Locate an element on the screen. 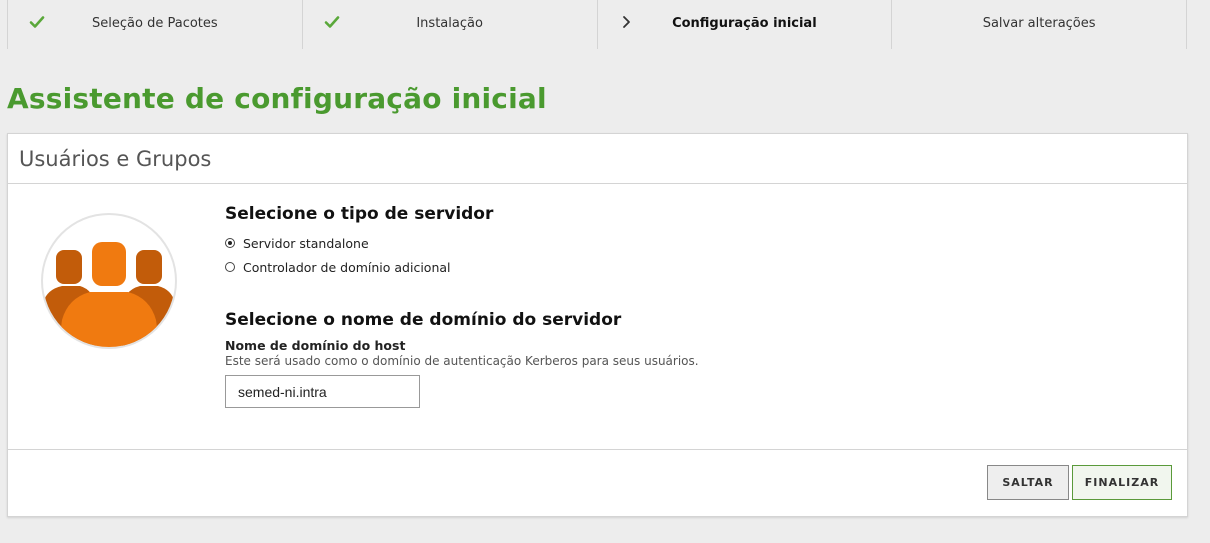 Image resolution: width=1210 pixels, height=543 pixels. step-save-changes: Salvar alterações is located at coordinates (1039, 24).